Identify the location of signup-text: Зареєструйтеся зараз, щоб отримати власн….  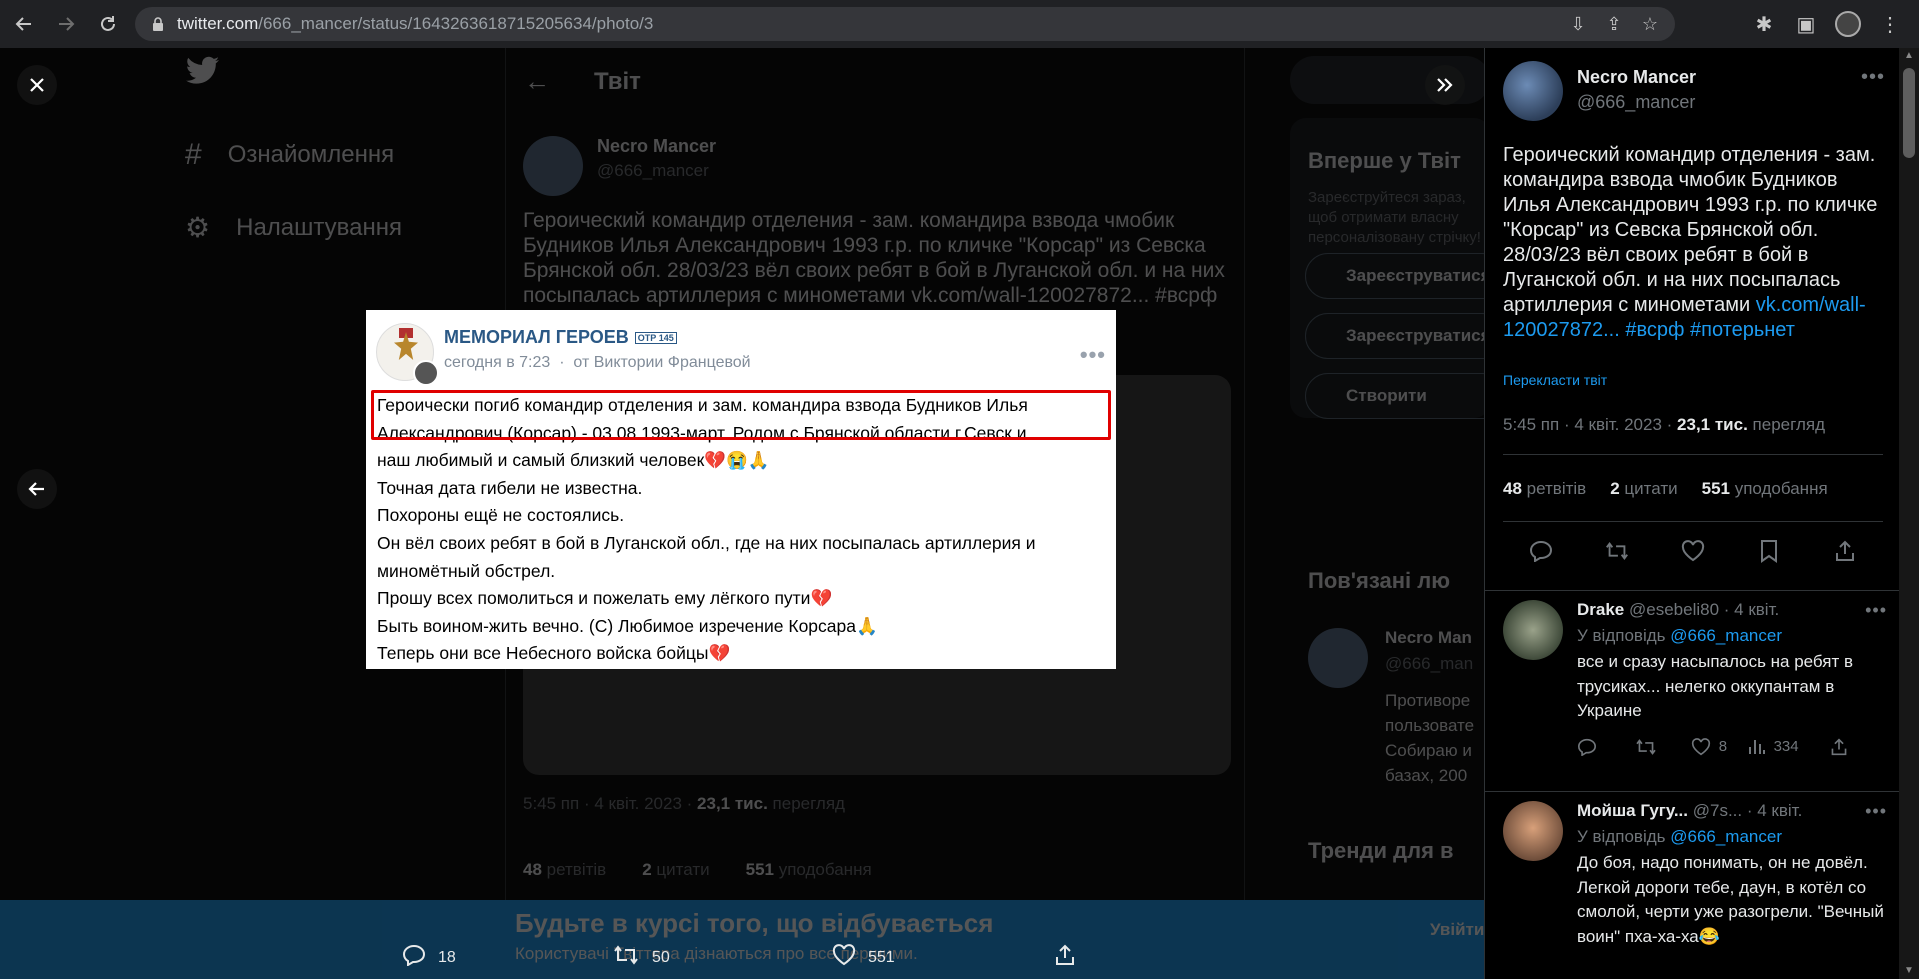
(1394, 217).